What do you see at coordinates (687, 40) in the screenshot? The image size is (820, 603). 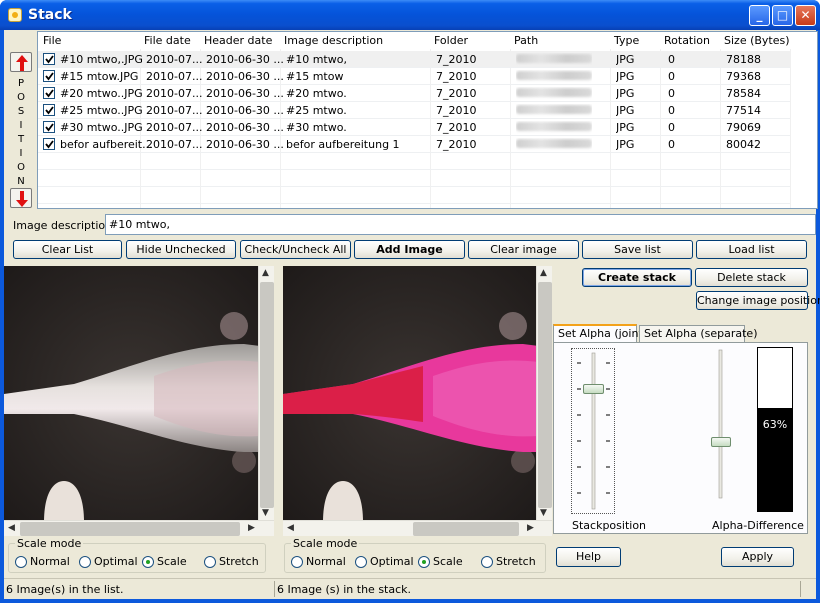 I see `column-header-rotation: Rotation` at bounding box center [687, 40].